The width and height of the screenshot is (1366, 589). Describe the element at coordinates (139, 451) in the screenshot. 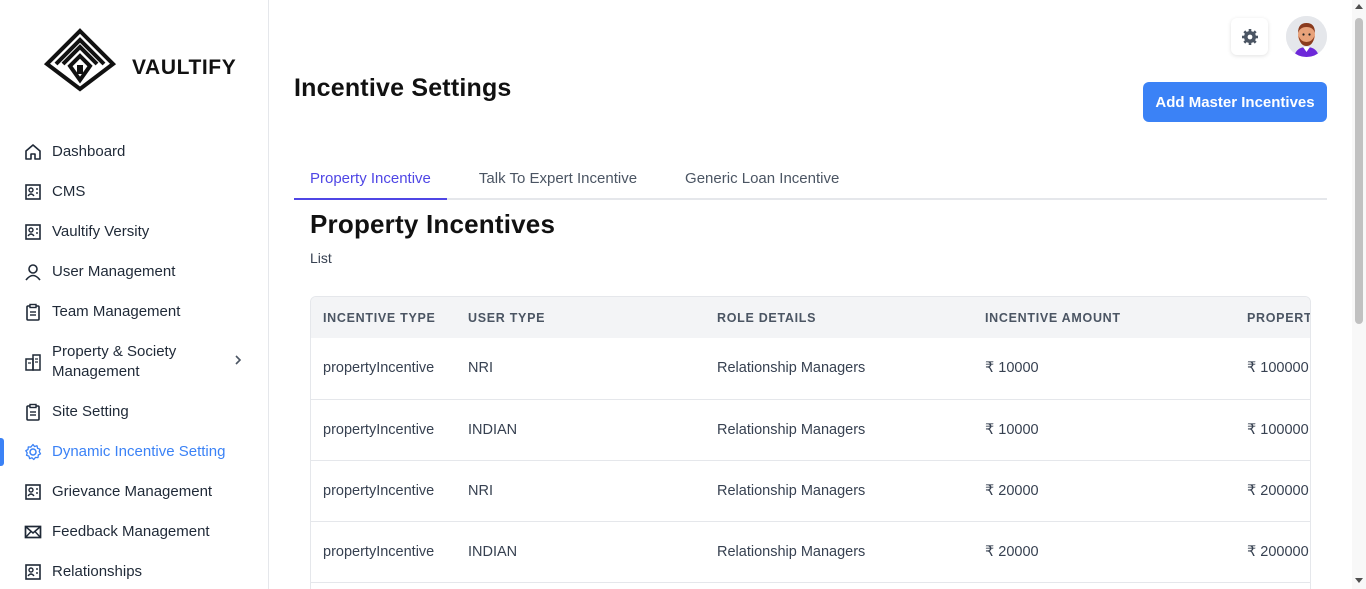

I see `sidebar-item-label: Dynamic Incentive Setting` at that location.